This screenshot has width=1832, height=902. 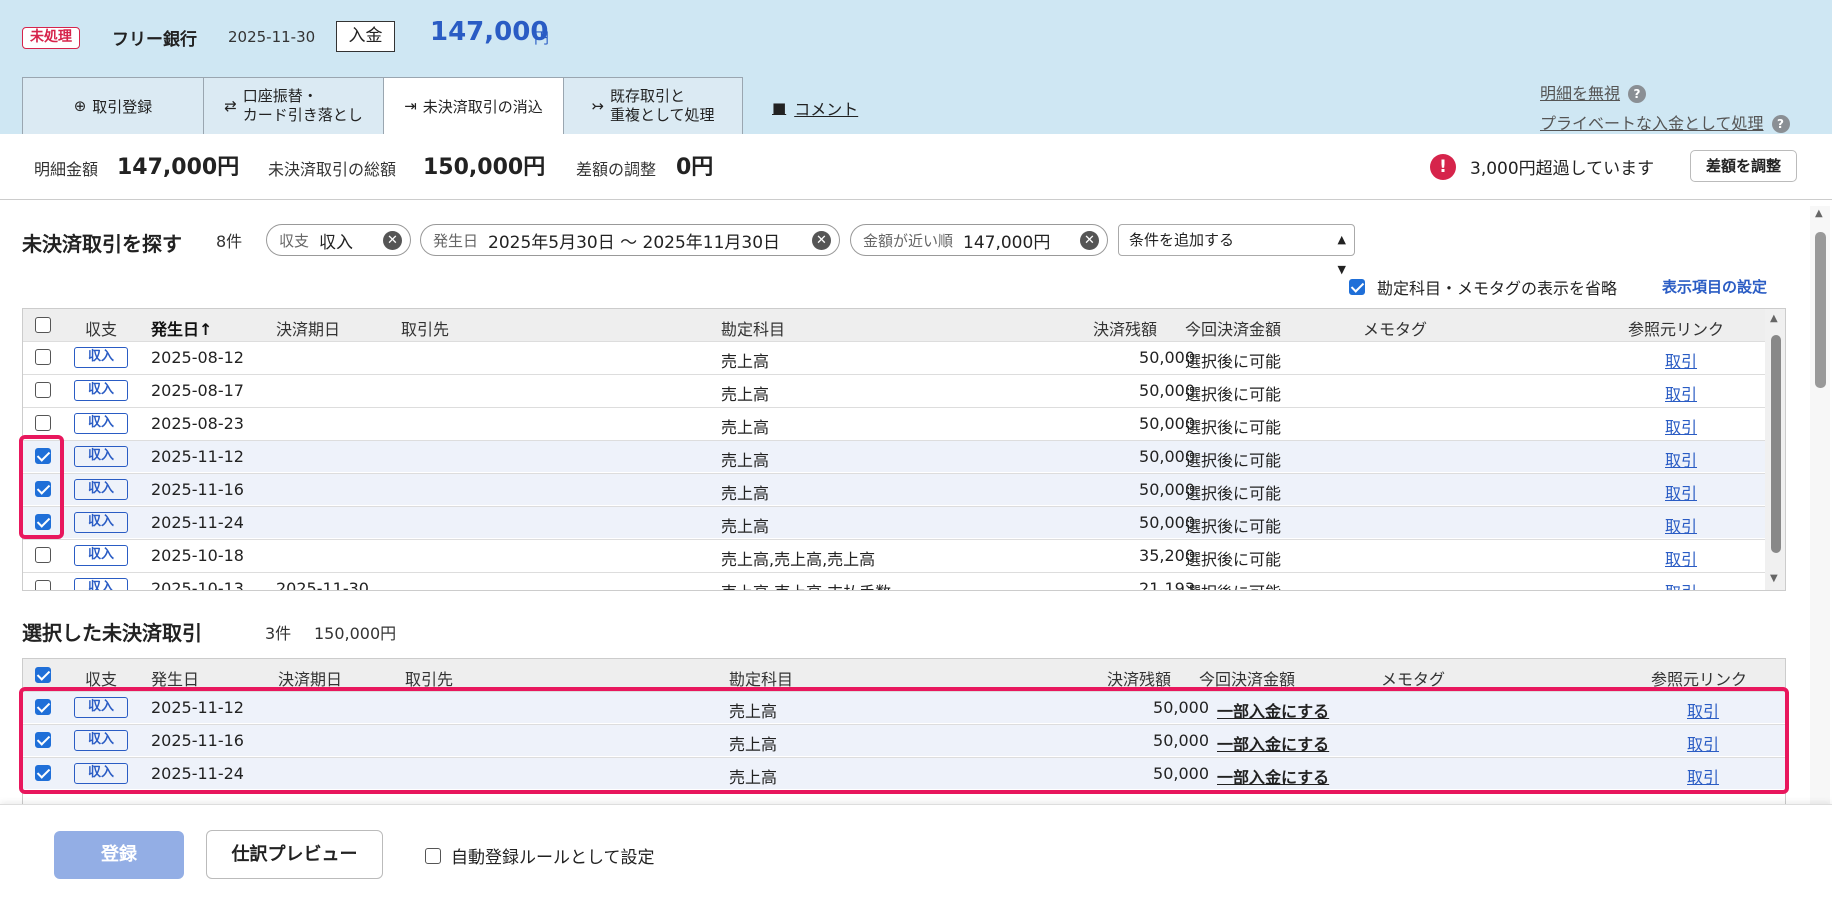 I want to click on scroll-down-icon: ▼, so click(x=1774, y=578).